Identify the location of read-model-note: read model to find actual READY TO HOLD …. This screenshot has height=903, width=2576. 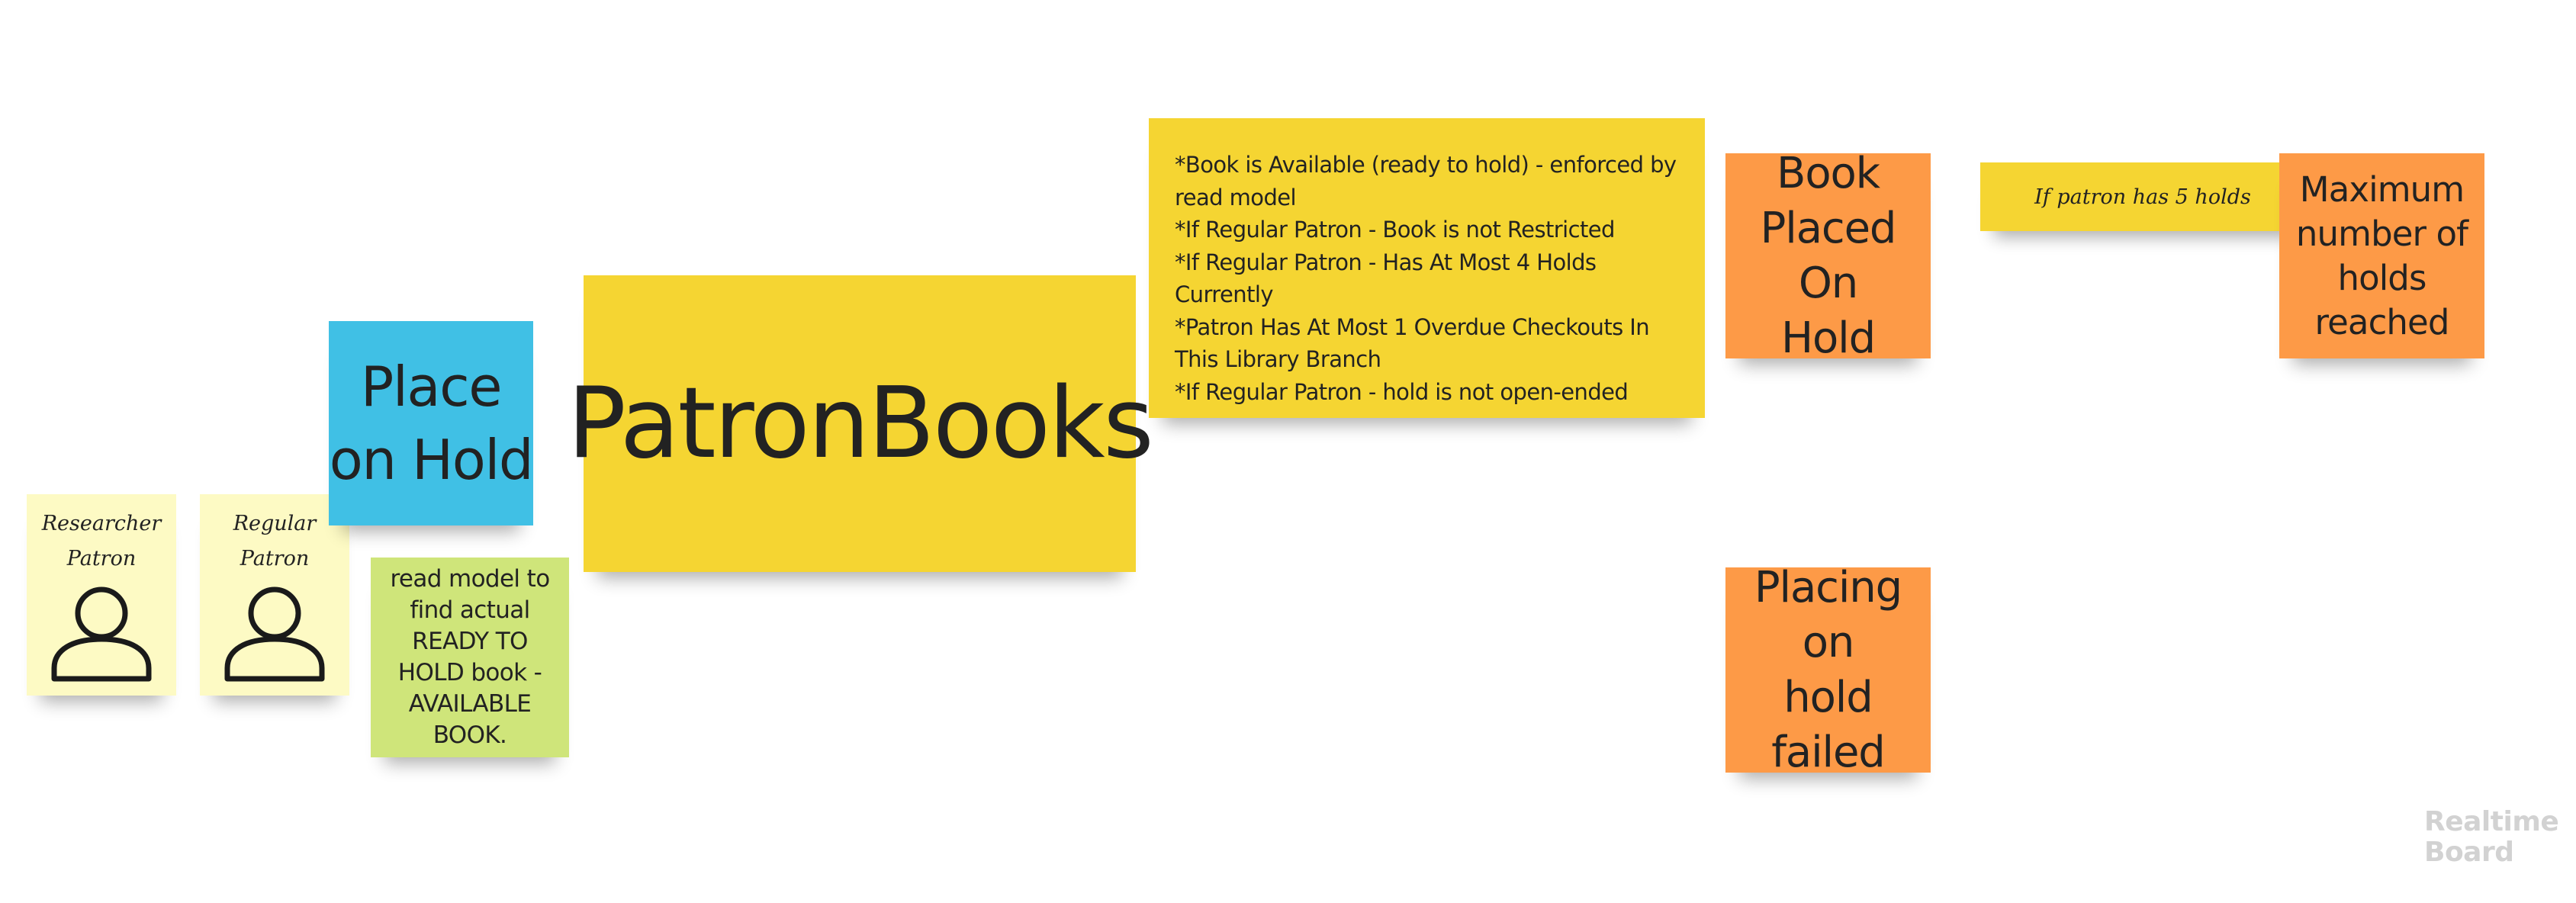
(470, 658).